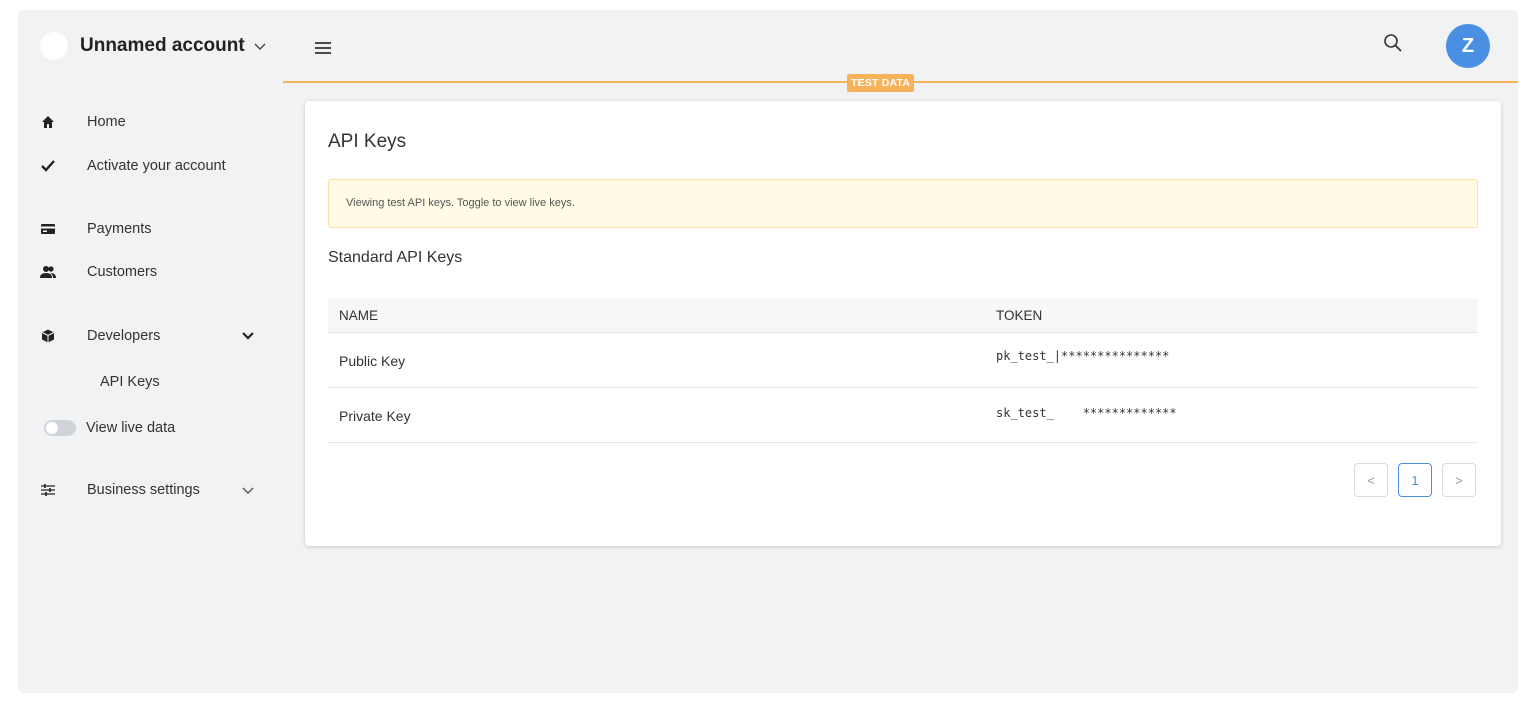  I want to click on table-row: Public Key pk_test_|***************, so click(903, 360).